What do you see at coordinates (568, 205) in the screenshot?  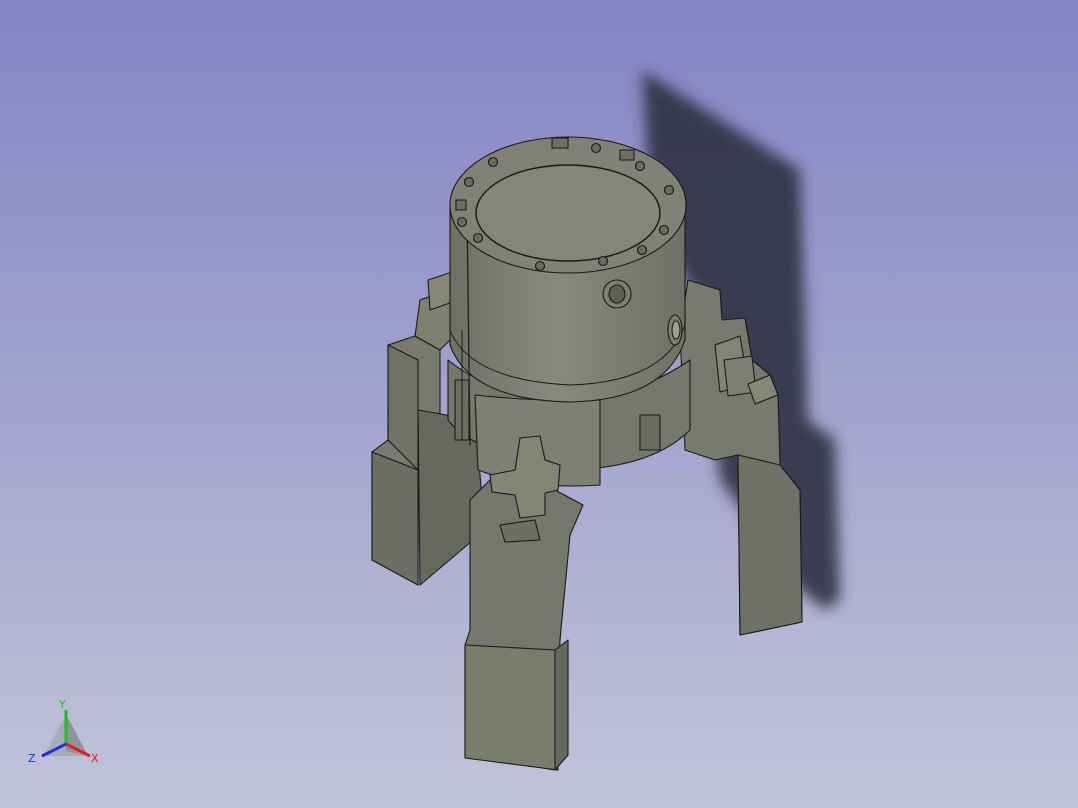 I see `top-cap` at bounding box center [568, 205].